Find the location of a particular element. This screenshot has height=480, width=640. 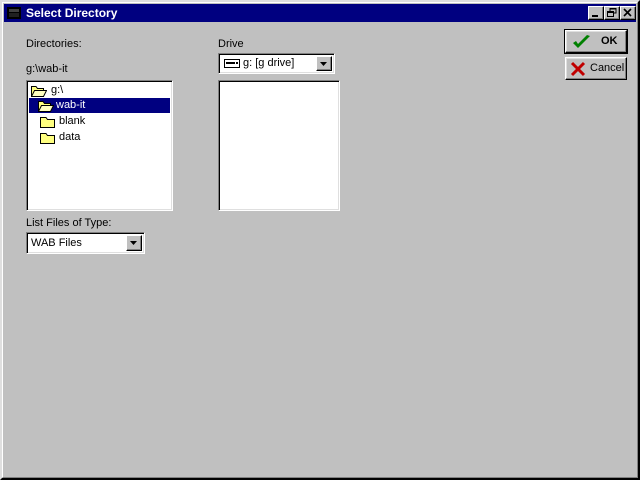

x-icon is located at coordinates (578, 69).